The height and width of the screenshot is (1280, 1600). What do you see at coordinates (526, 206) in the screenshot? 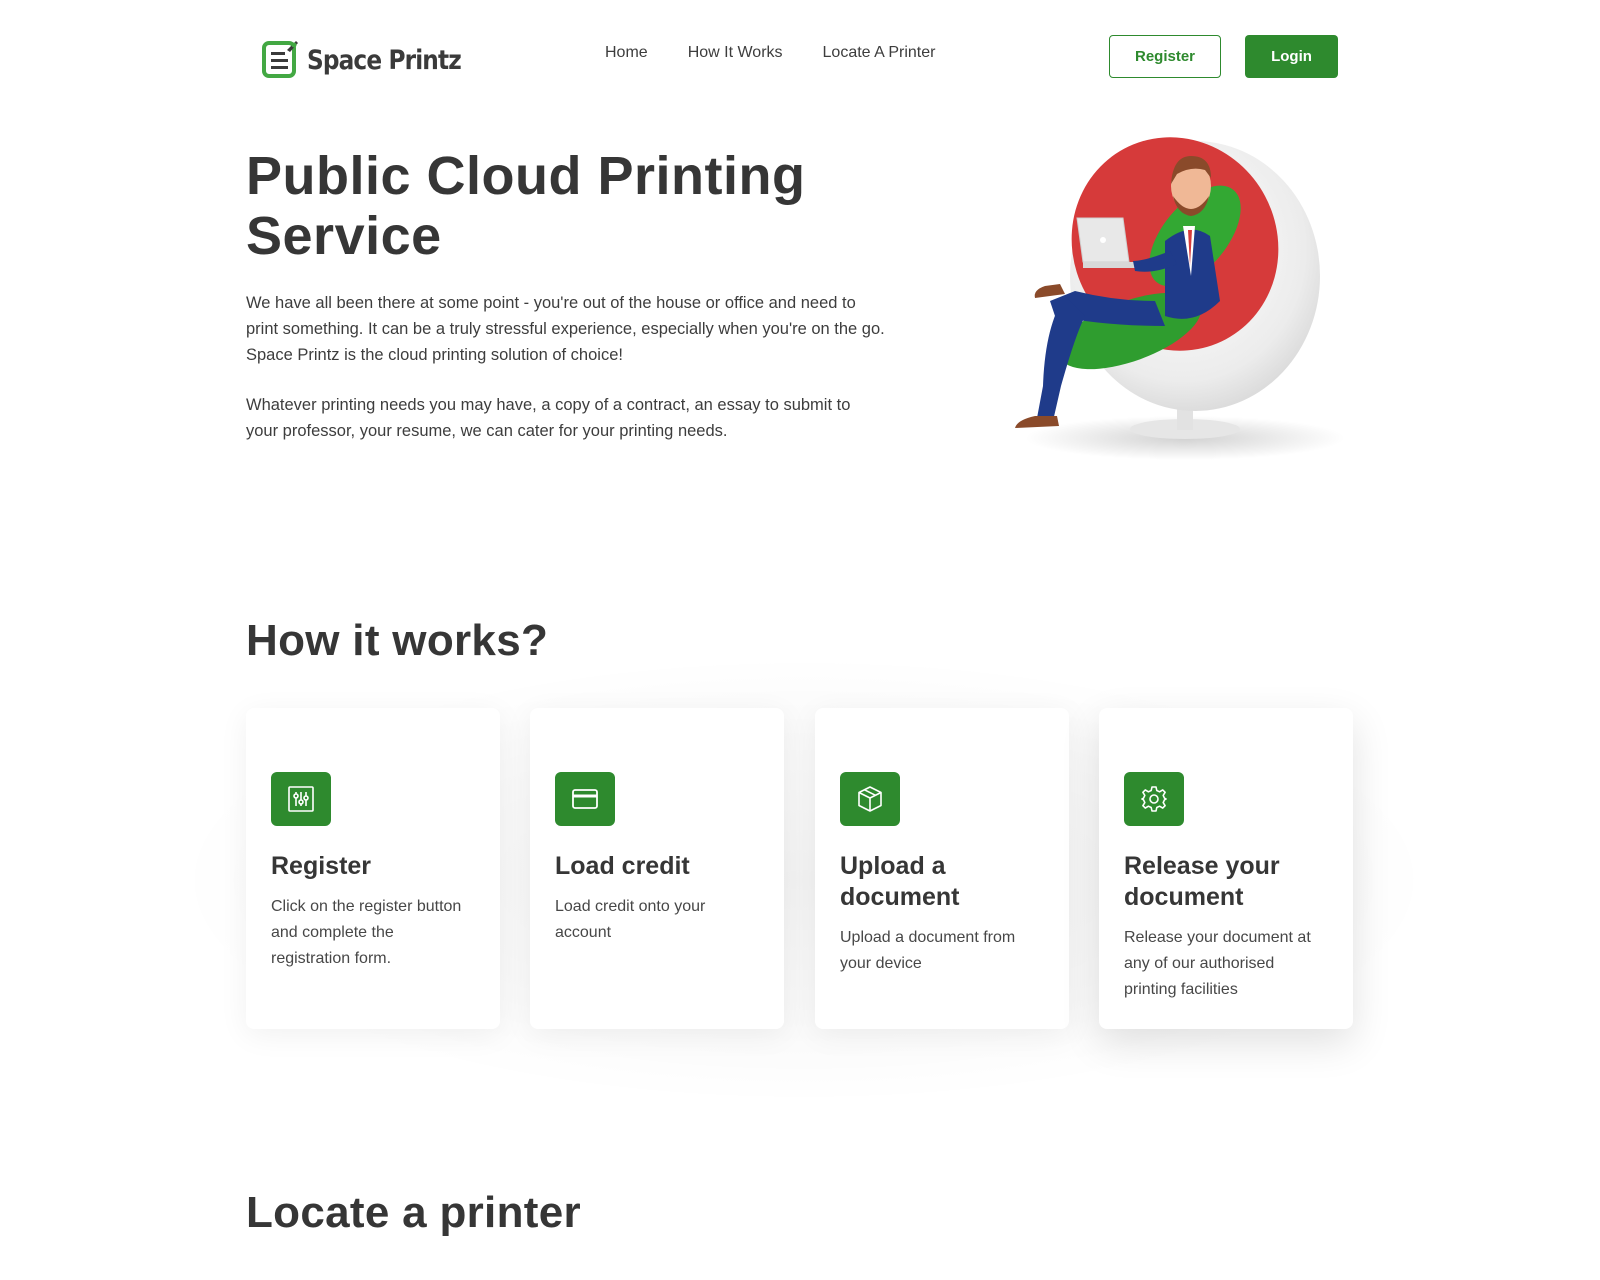
I see `hero-title: Public Cloud Printing Service` at bounding box center [526, 206].